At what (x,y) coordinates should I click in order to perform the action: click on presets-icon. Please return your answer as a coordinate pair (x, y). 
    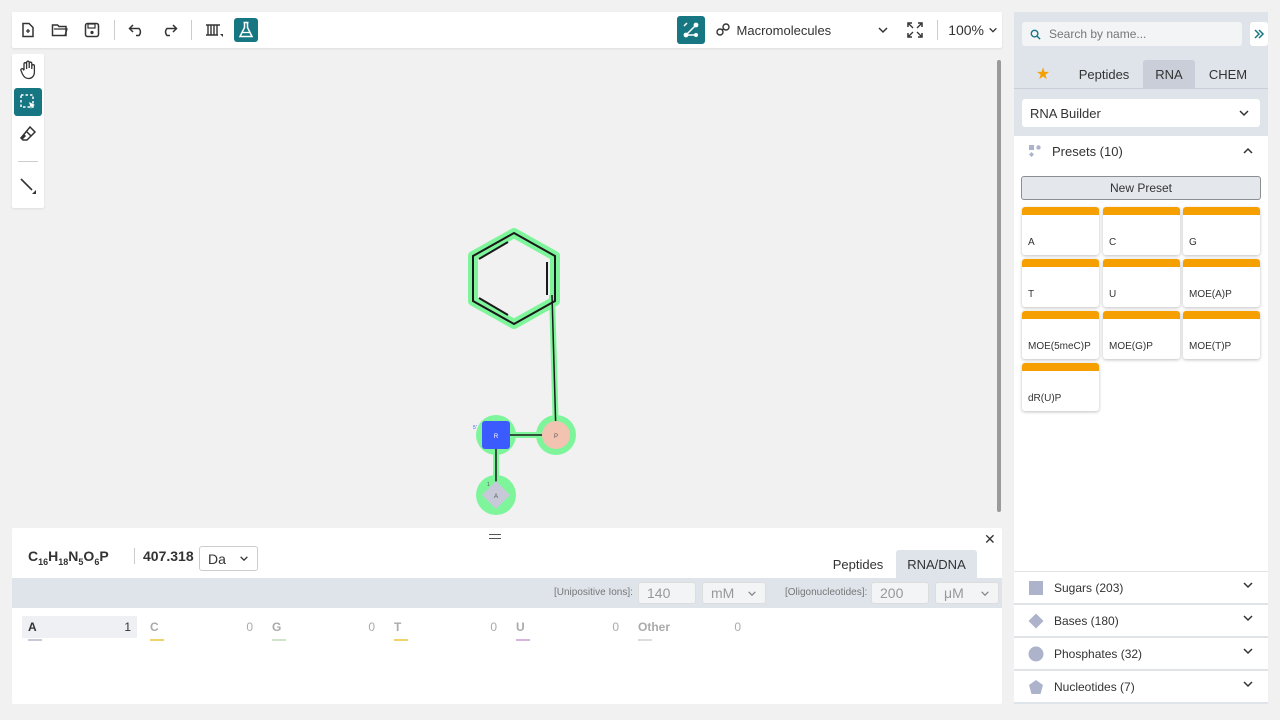
    Looking at the image, I should click on (1035, 151).